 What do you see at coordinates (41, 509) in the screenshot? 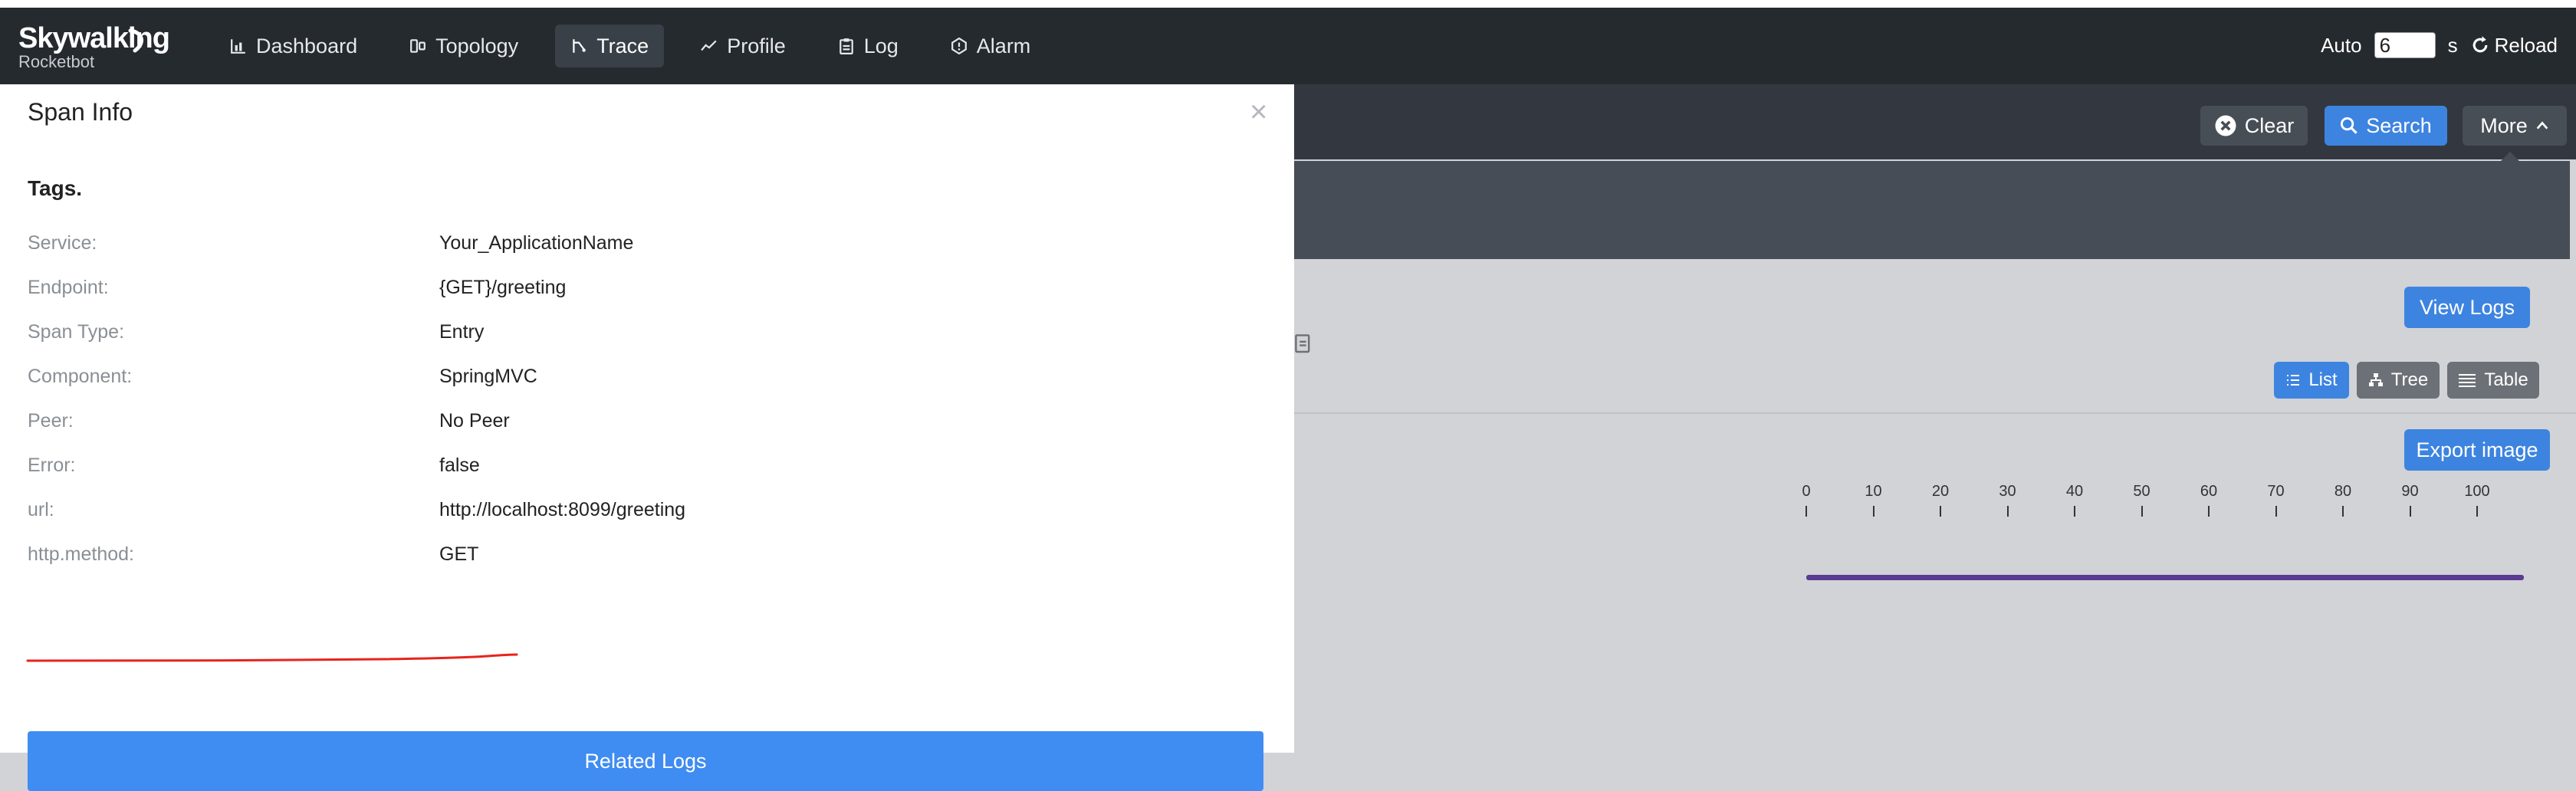
I see `tag-key: url:` at bounding box center [41, 509].